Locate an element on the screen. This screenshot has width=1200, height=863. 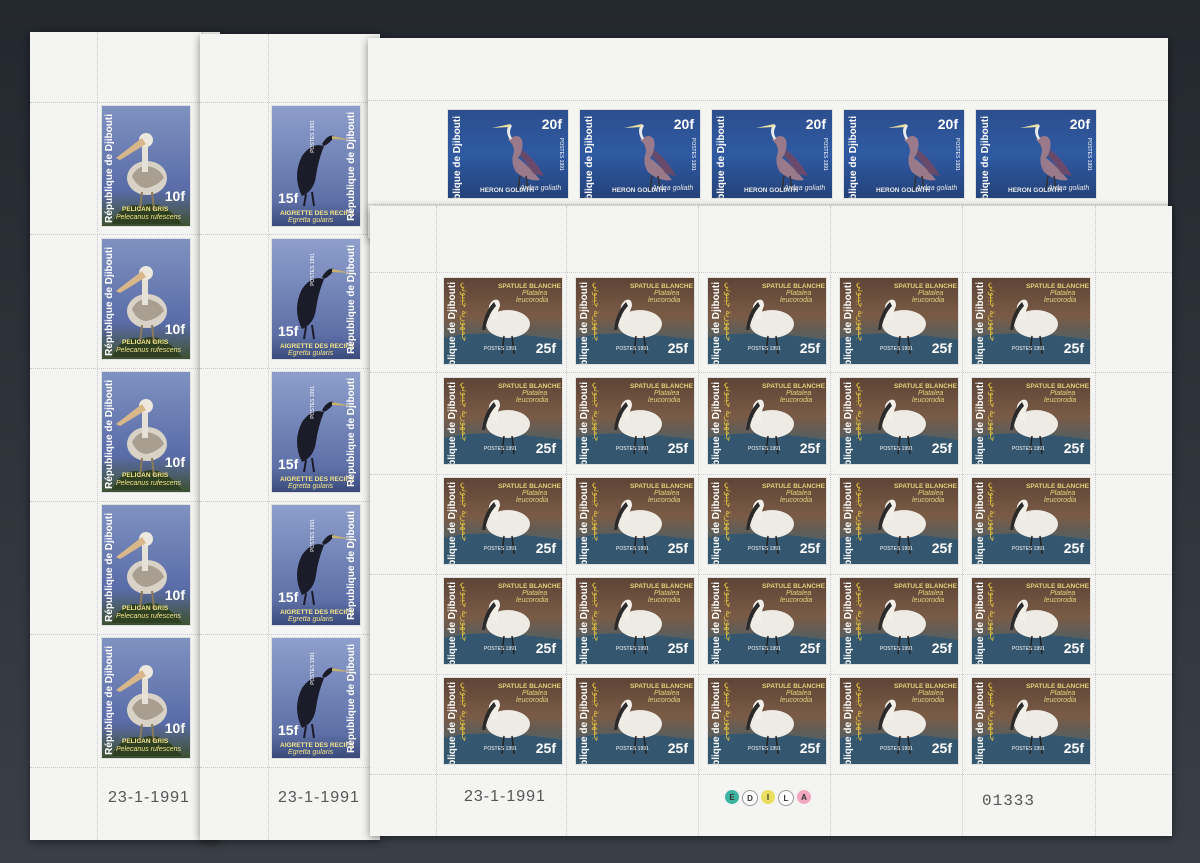
imprint-letter-d: D is located at coordinates (750, 798).